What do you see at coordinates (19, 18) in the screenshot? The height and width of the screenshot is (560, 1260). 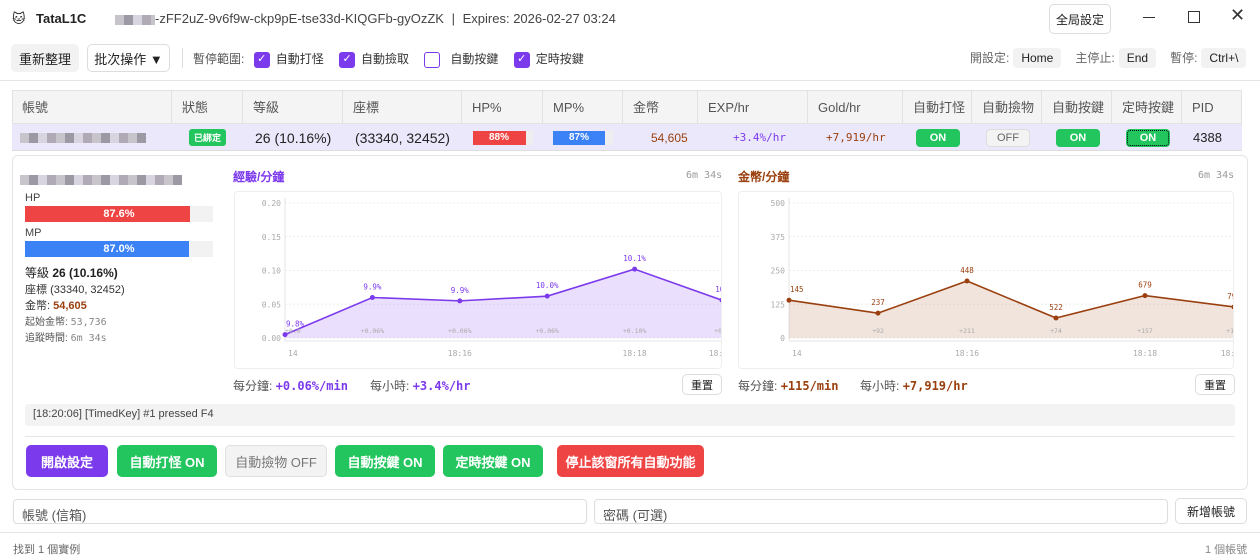 I see `app-logo-icon: 🐱` at bounding box center [19, 18].